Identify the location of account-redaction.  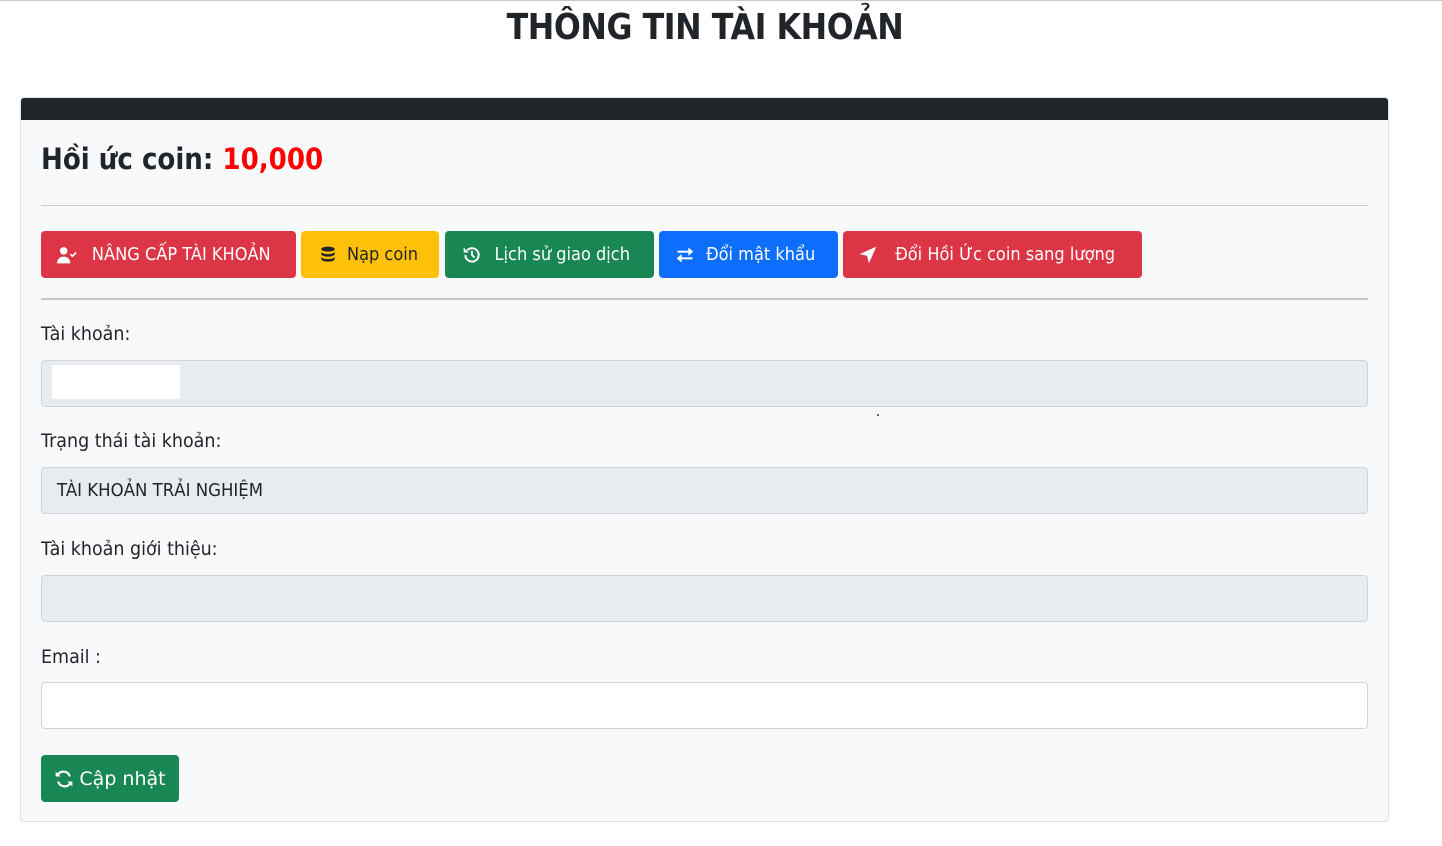
(116, 382).